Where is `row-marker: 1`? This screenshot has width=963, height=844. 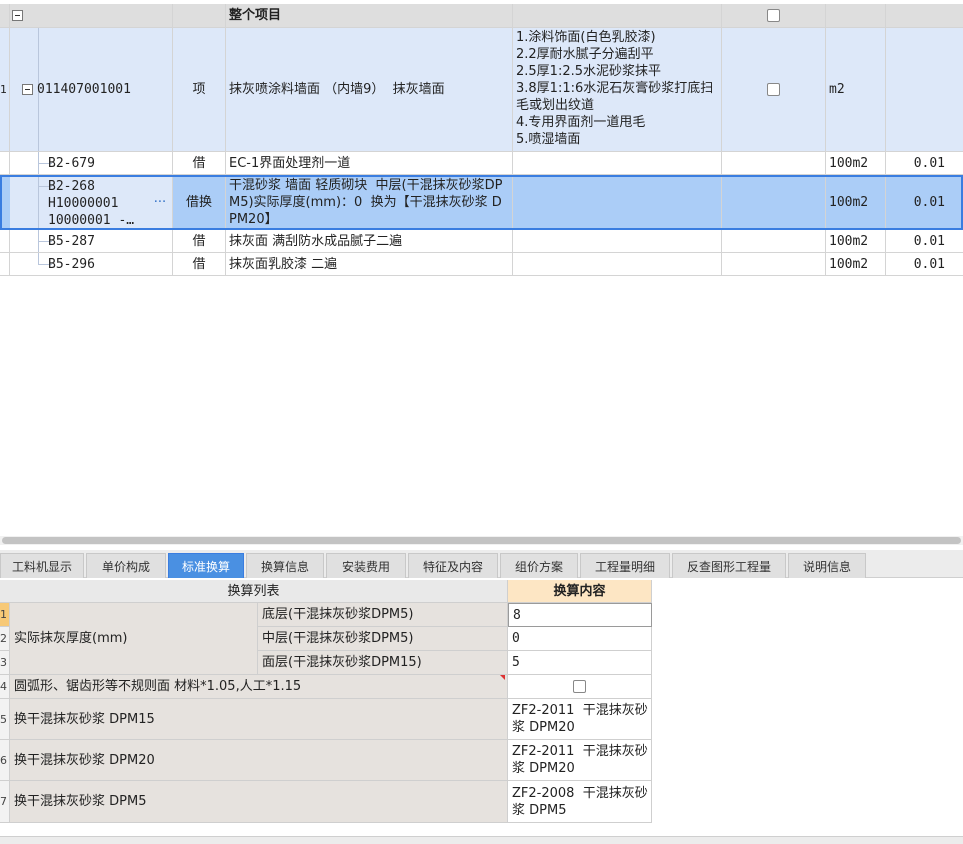
row-marker: 1 is located at coordinates (3, 89).